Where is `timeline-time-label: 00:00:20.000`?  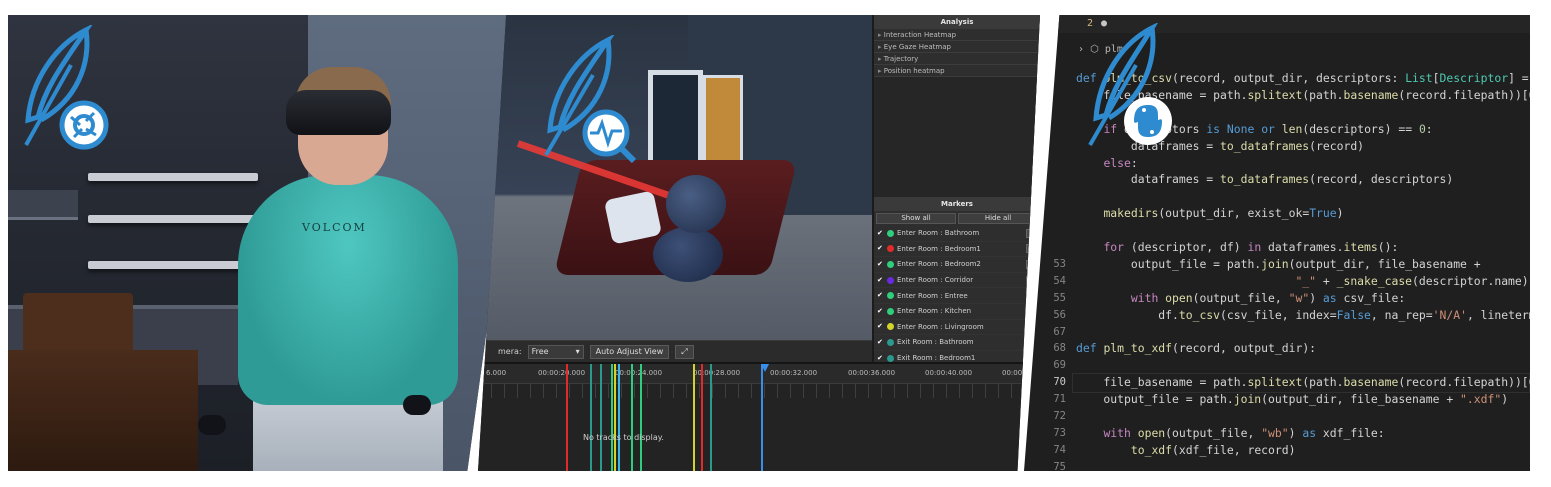 timeline-time-label: 00:00:20.000 is located at coordinates (562, 373).